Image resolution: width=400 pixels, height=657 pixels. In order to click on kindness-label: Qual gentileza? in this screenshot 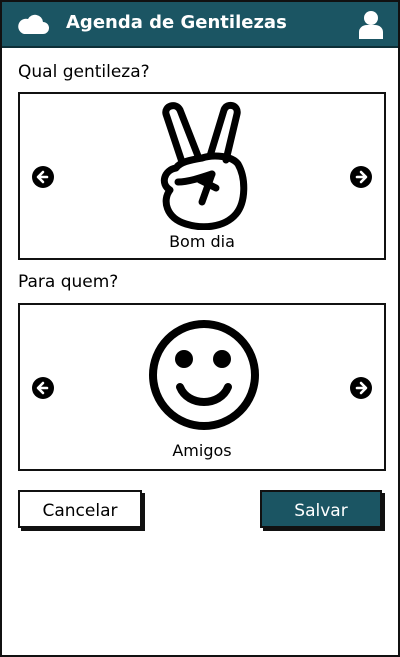, I will do `click(84, 72)`.